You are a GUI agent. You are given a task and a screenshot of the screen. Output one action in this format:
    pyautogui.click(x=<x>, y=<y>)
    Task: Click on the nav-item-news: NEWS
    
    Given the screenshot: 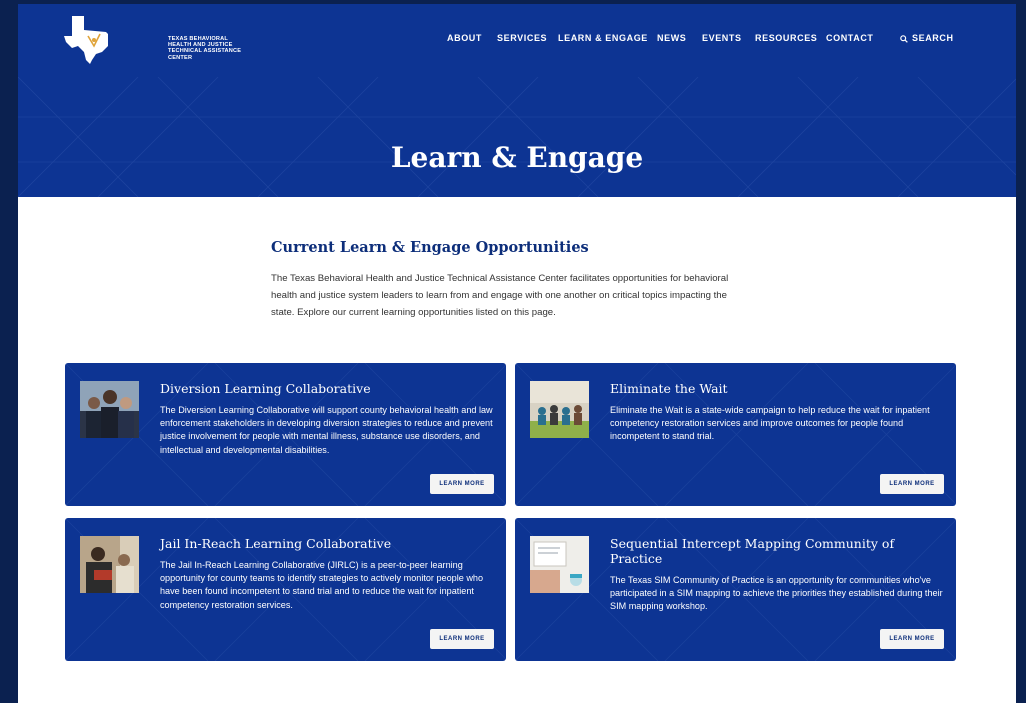 What is the action you would take?
    pyautogui.click(x=671, y=38)
    